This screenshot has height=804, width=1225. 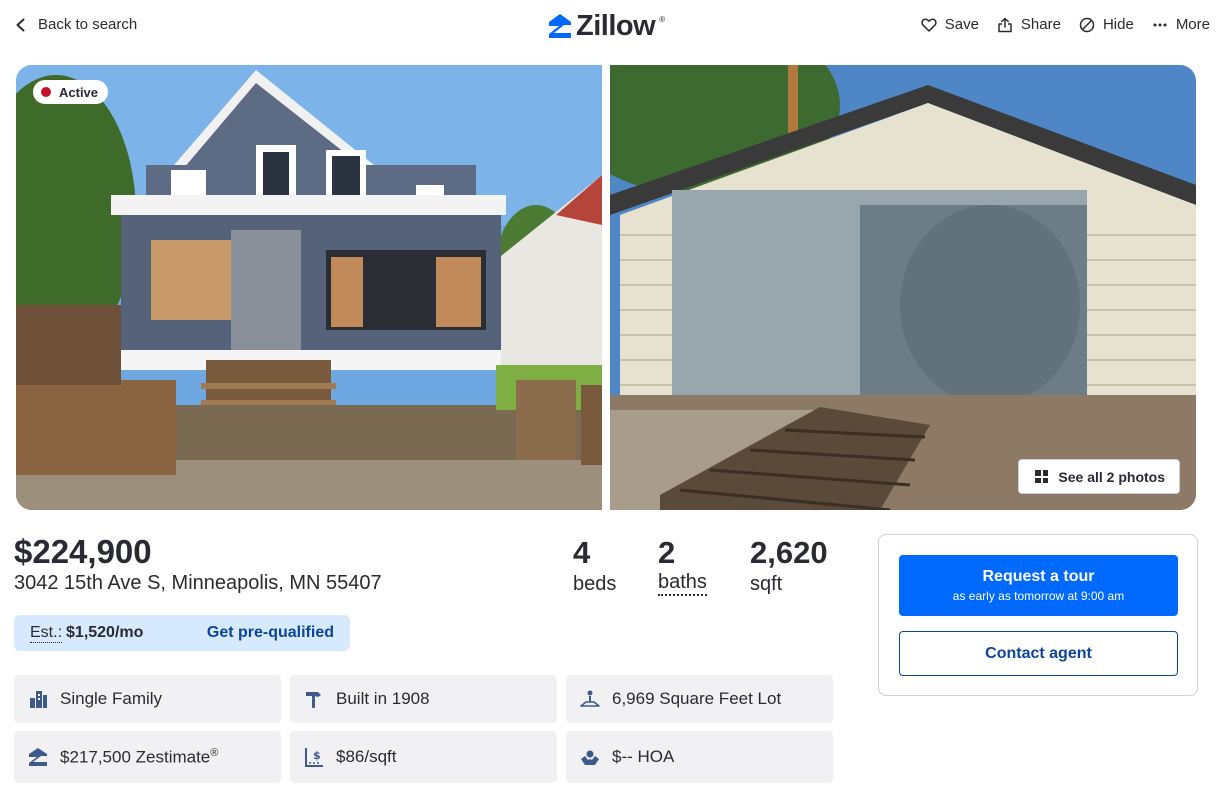 What do you see at coordinates (697, 698) in the screenshot?
I see `lot-size-text: 6,969 Square Feet Lot` at bounding box center [697, 698].